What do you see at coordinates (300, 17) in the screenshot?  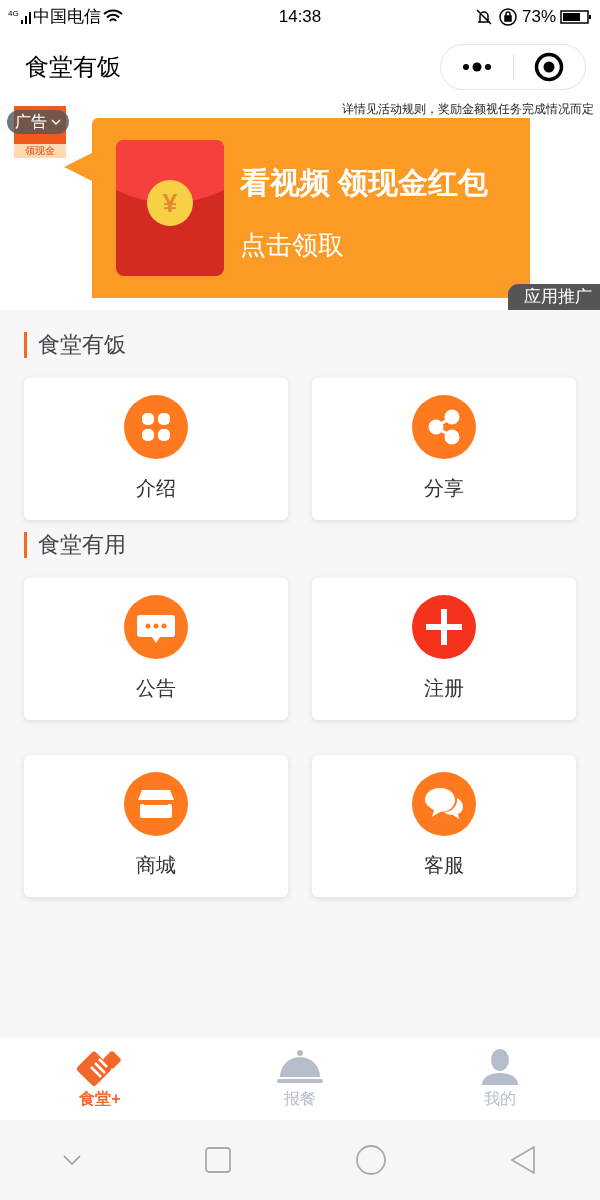 I see `clock: 14:38` at bounding box center [300, 17].